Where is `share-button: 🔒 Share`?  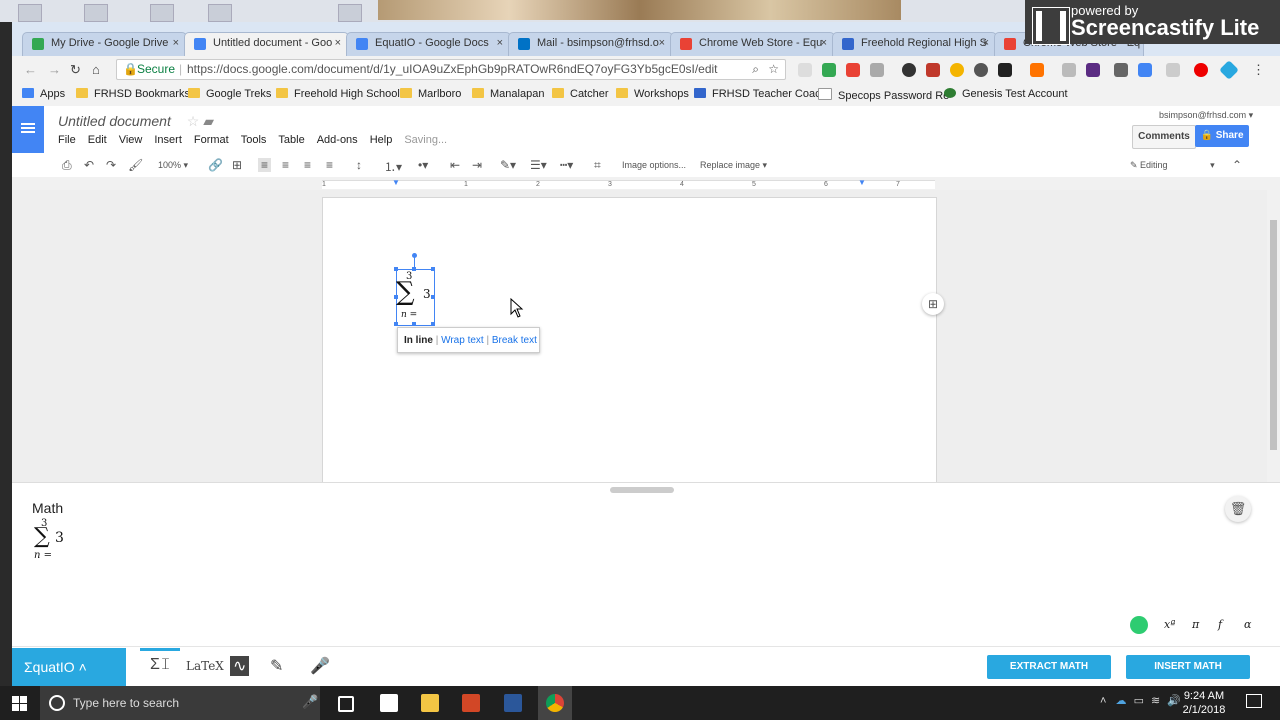 share-button: 🔒 Share is located at coordinates (1222, 136).